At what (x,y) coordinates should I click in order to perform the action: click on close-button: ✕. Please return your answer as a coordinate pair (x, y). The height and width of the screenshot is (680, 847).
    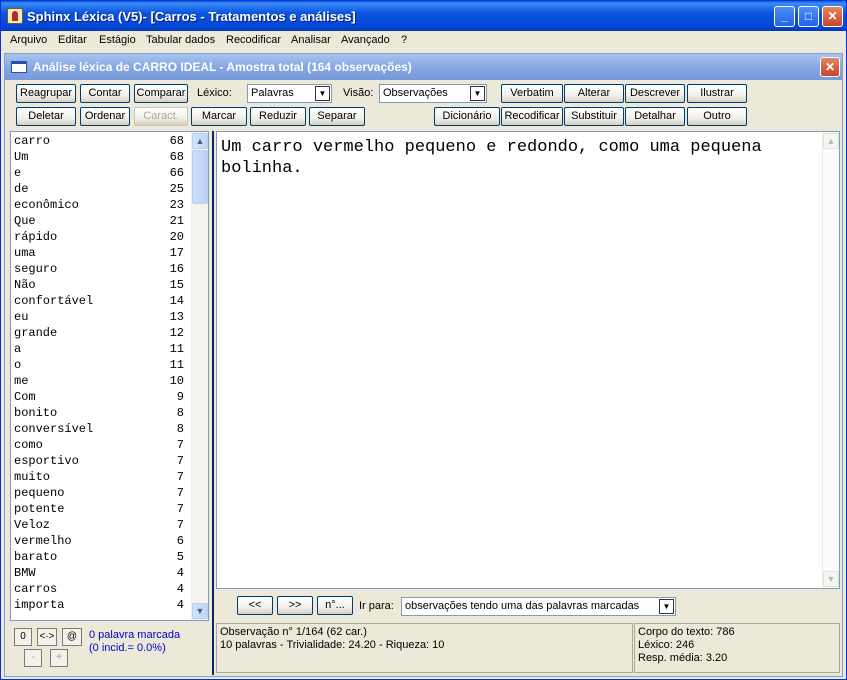
    Looking at the image, I should click on (832, 16).